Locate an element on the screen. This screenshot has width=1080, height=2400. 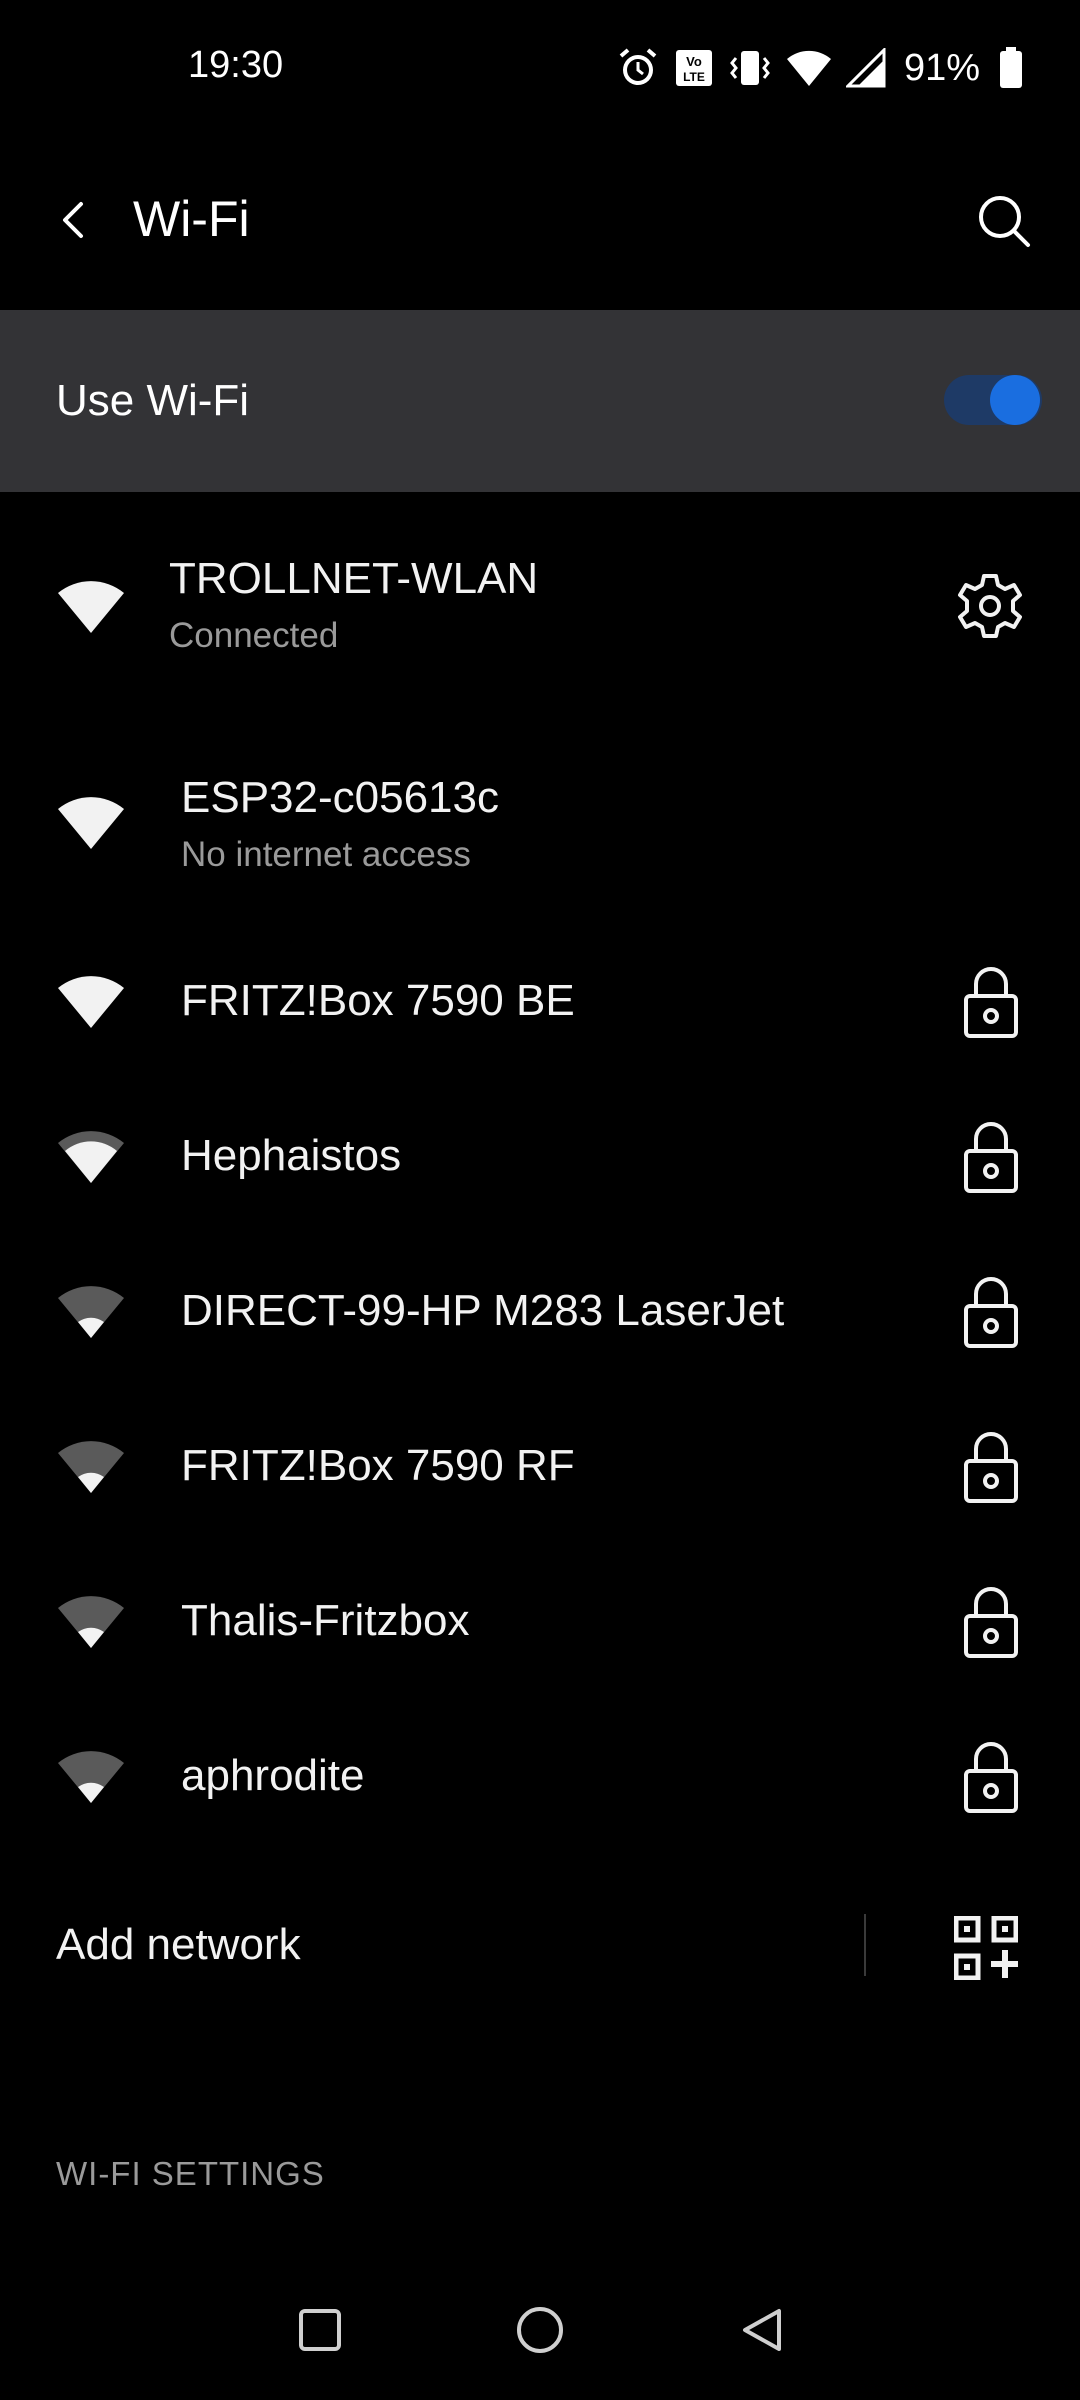
network-row-fritzbox-rf: FRITZ!Box 7590 RF is located at coordinates (540, 1468).